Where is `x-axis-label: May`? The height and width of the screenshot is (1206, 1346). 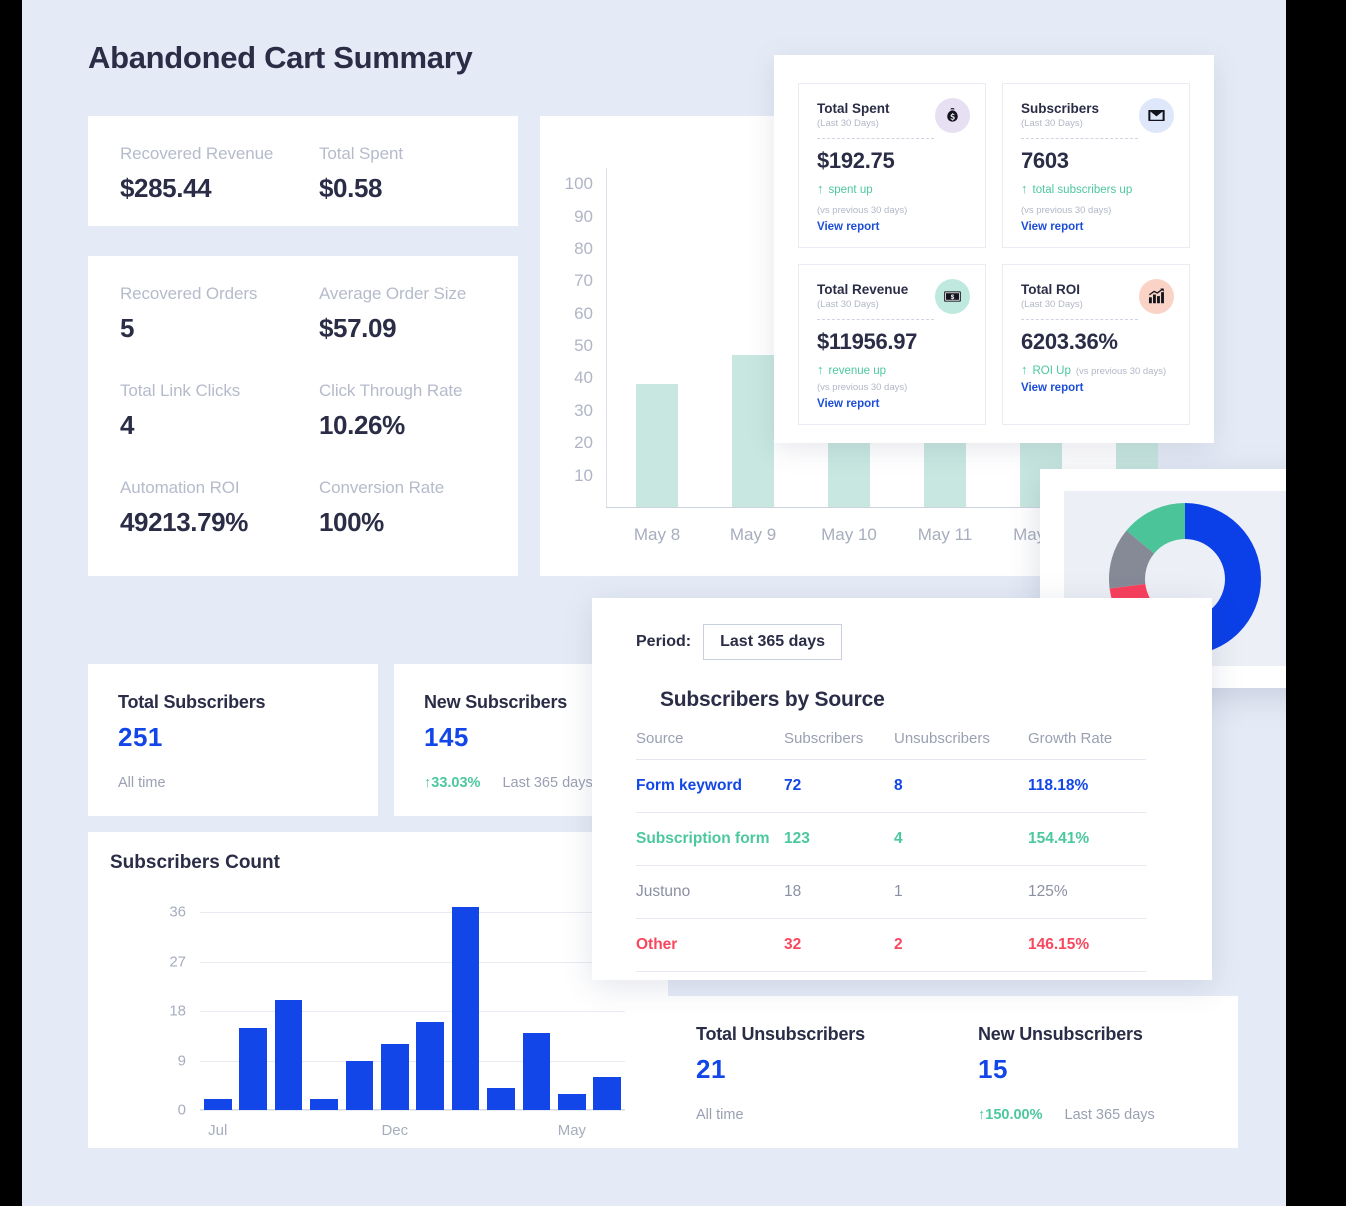
x-axis-label: May is located at coordinates (572, 1130).